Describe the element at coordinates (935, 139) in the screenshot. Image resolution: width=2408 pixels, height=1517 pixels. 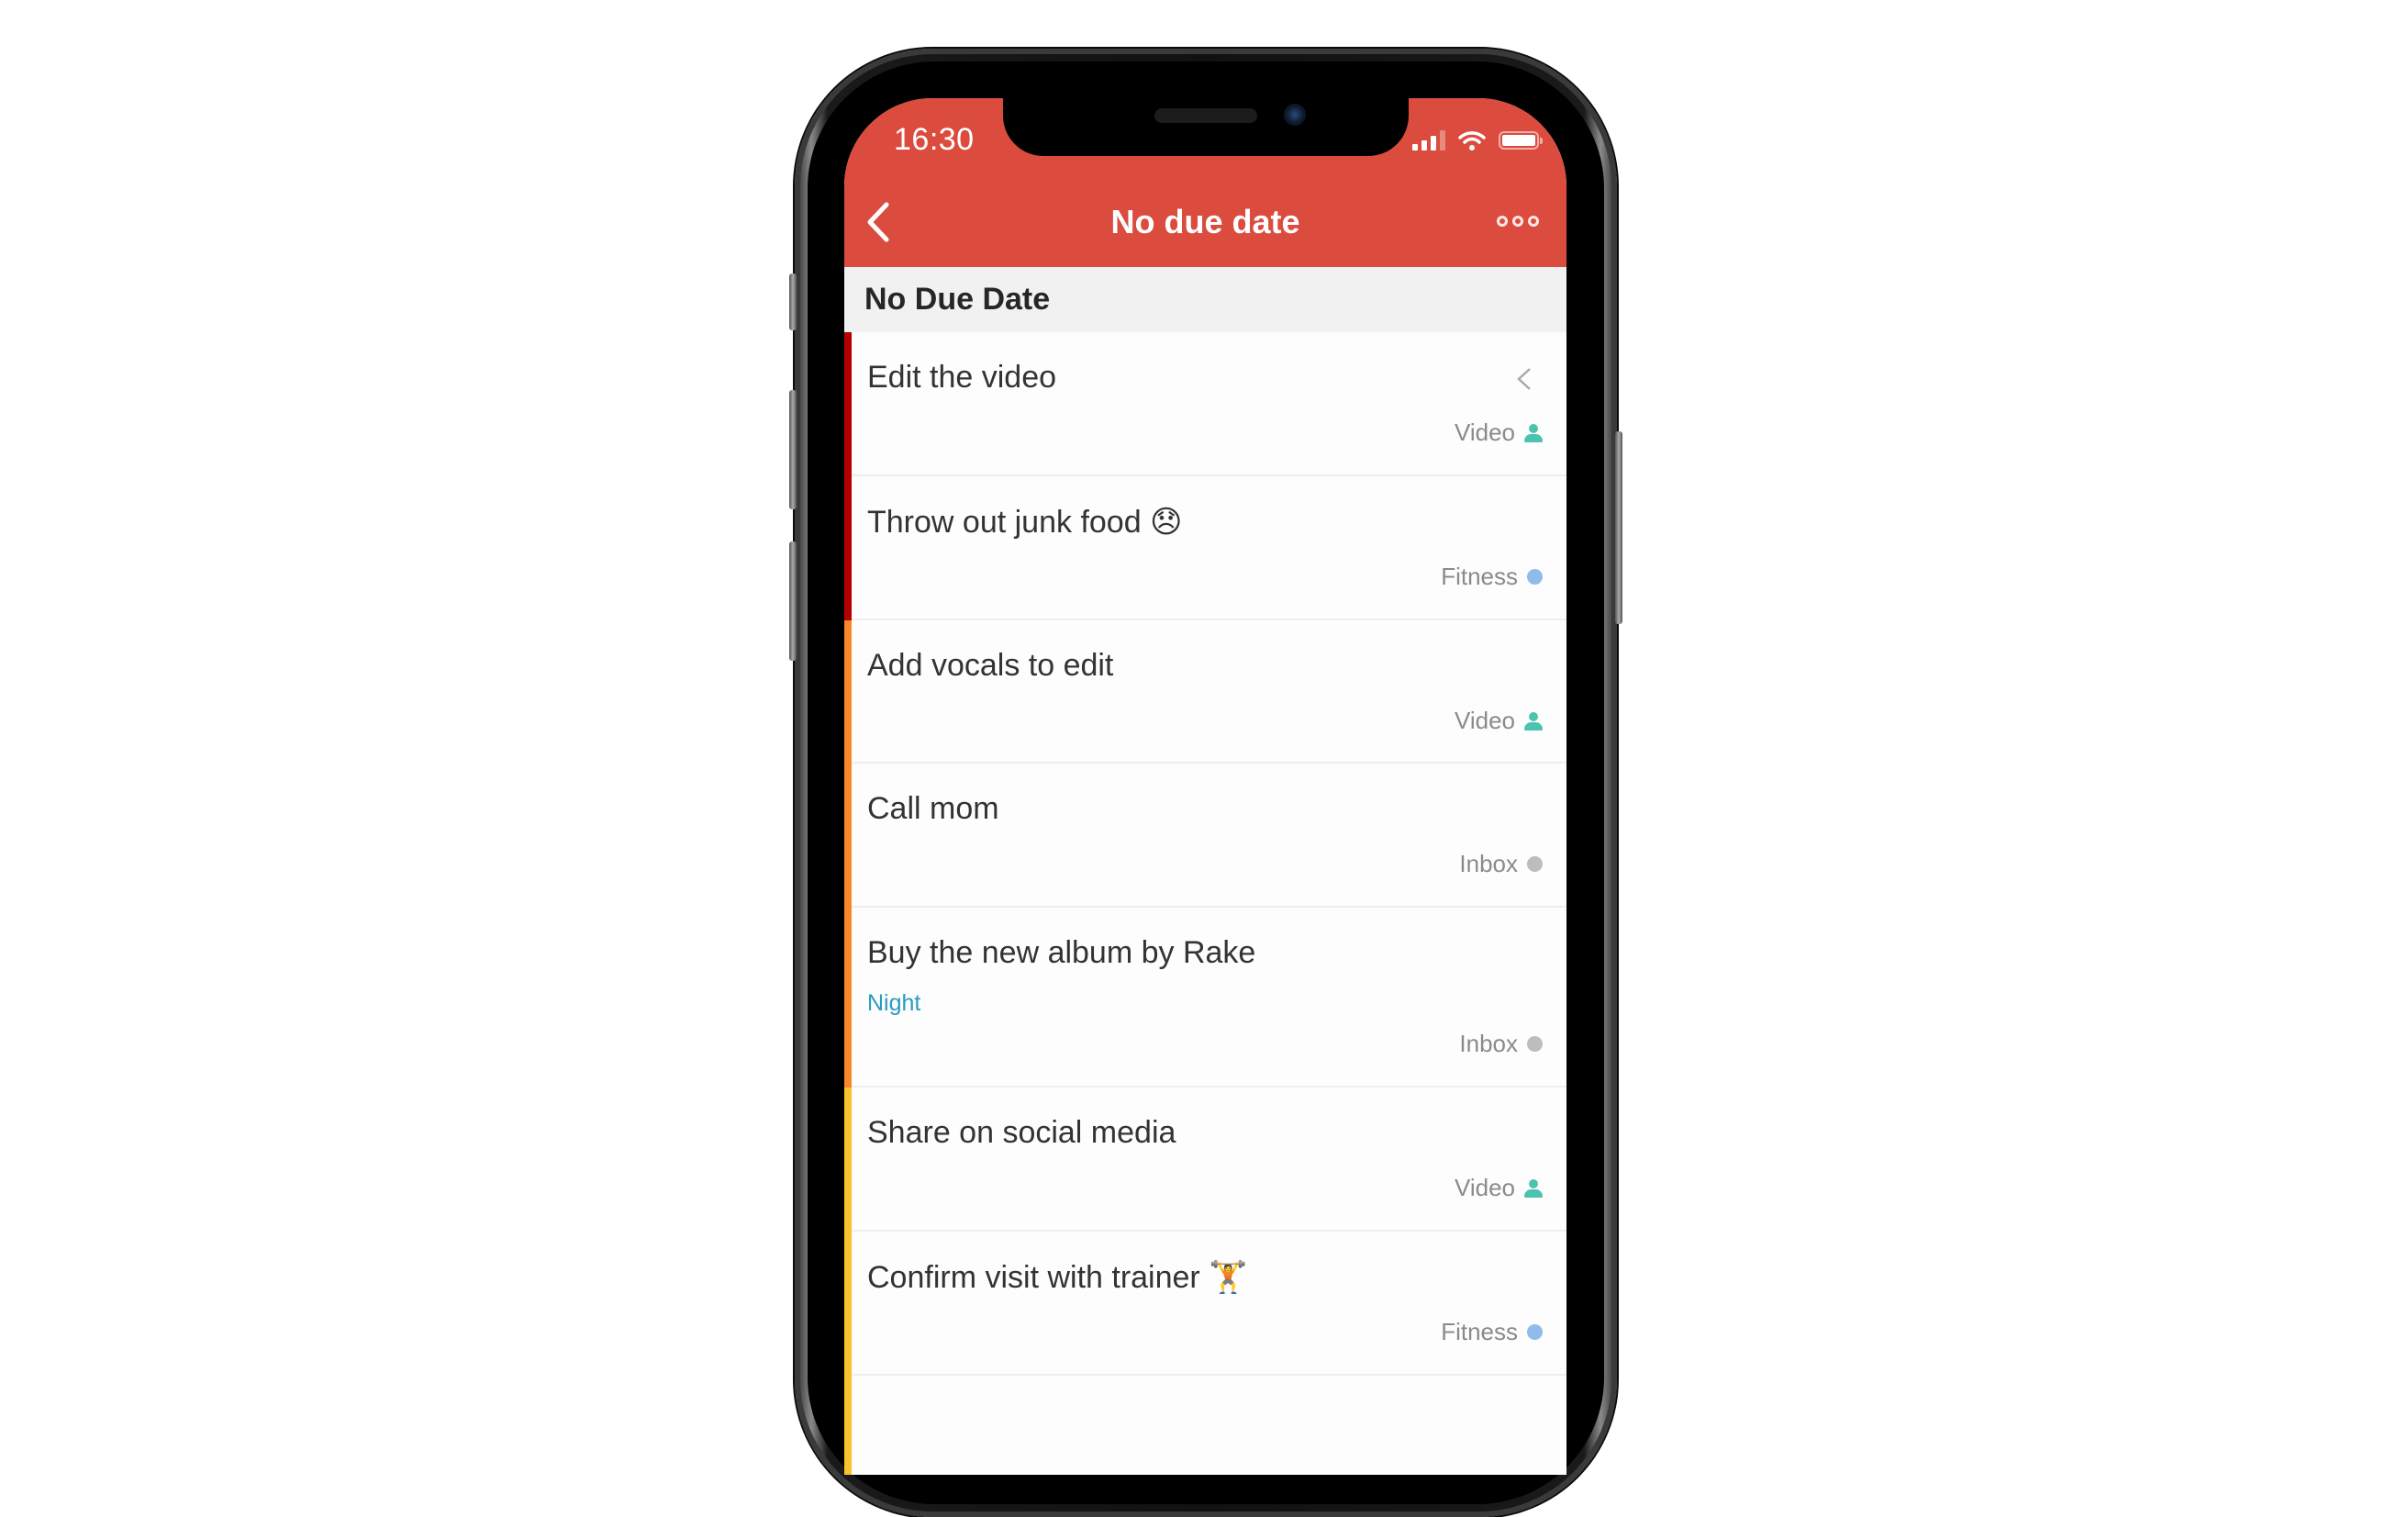
I see `status-time: 16:30` at that location.